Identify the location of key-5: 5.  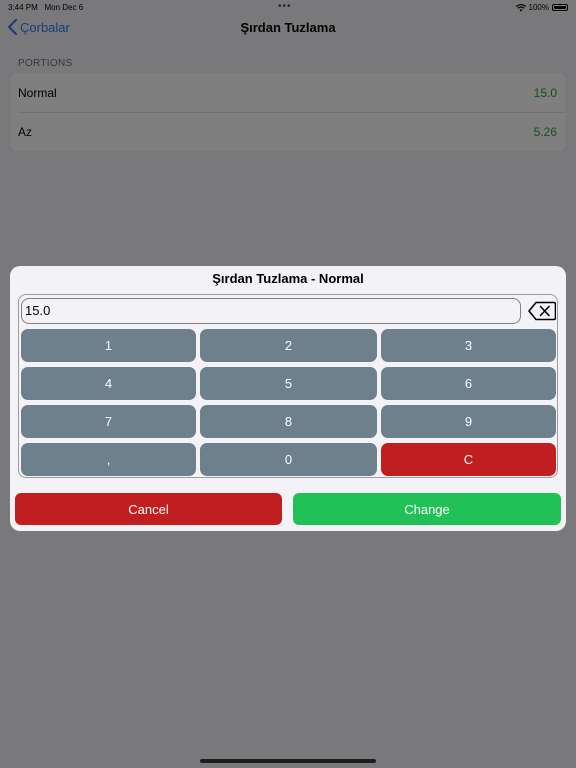
(288, 383).